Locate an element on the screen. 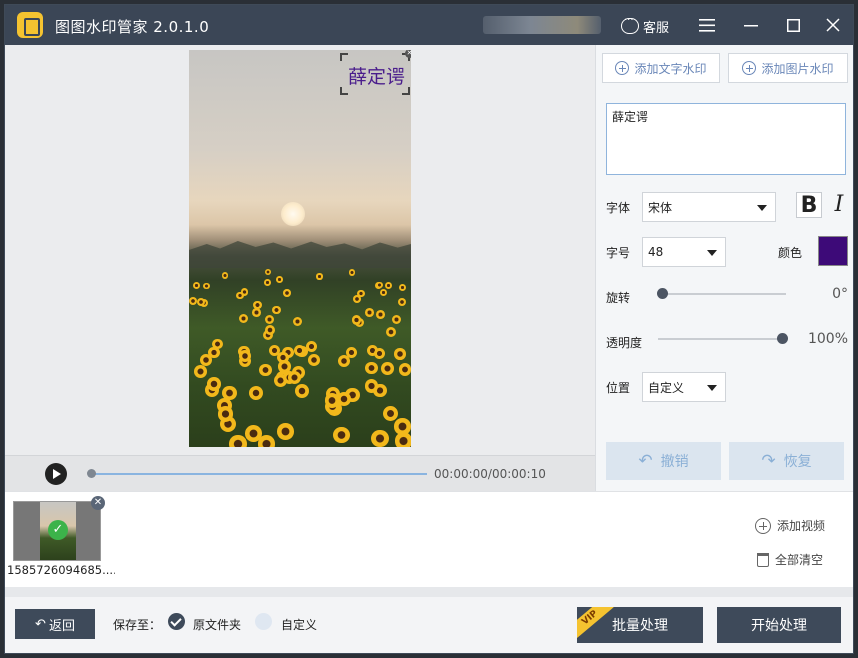  app-title: 图图水印管家 2.0.1.0 is located at coordinates (132, 27).